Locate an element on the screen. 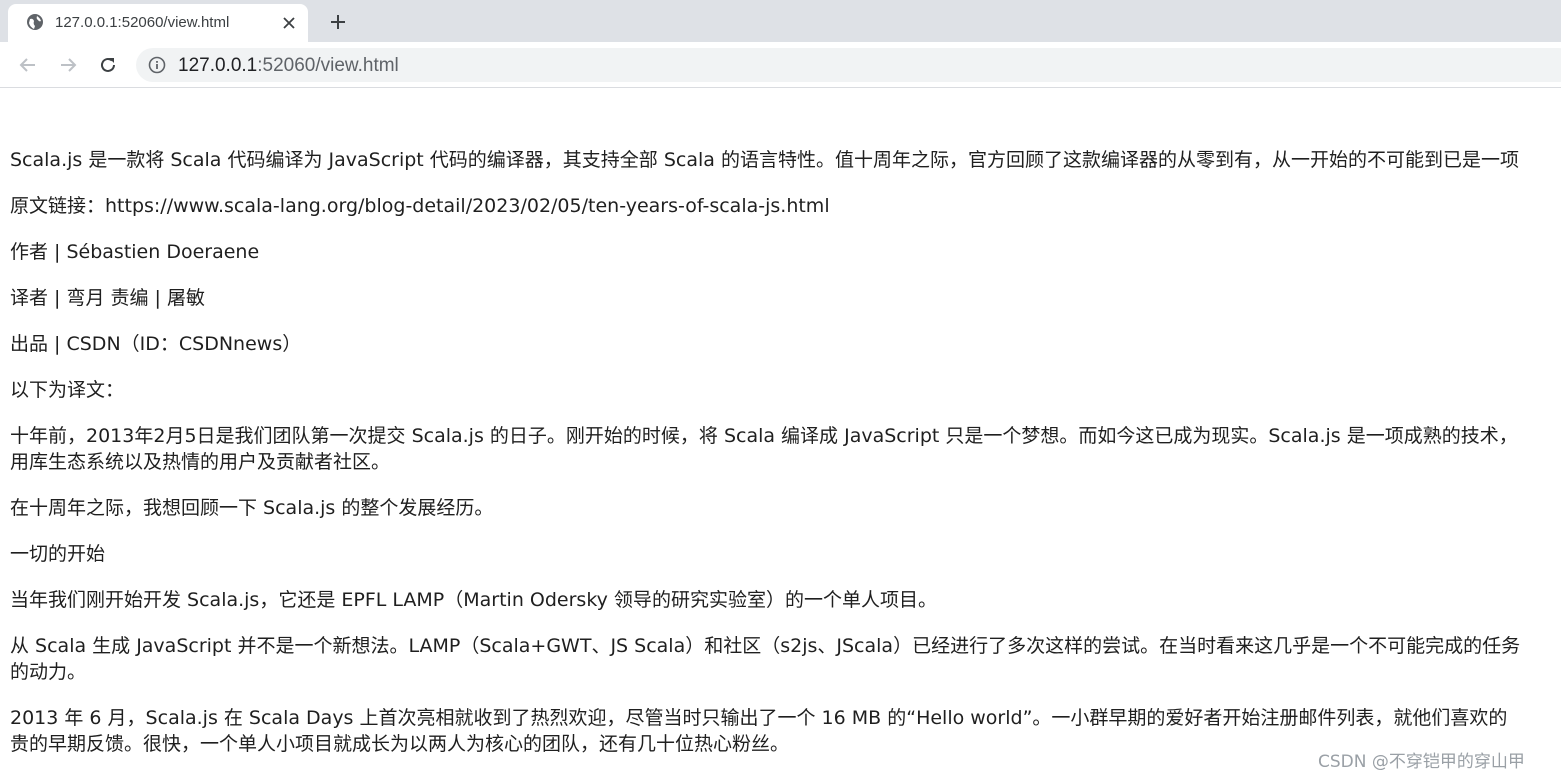 This screenshot has width=1561, height=778. arrow-right-icon is located at coordinates (69, 65).